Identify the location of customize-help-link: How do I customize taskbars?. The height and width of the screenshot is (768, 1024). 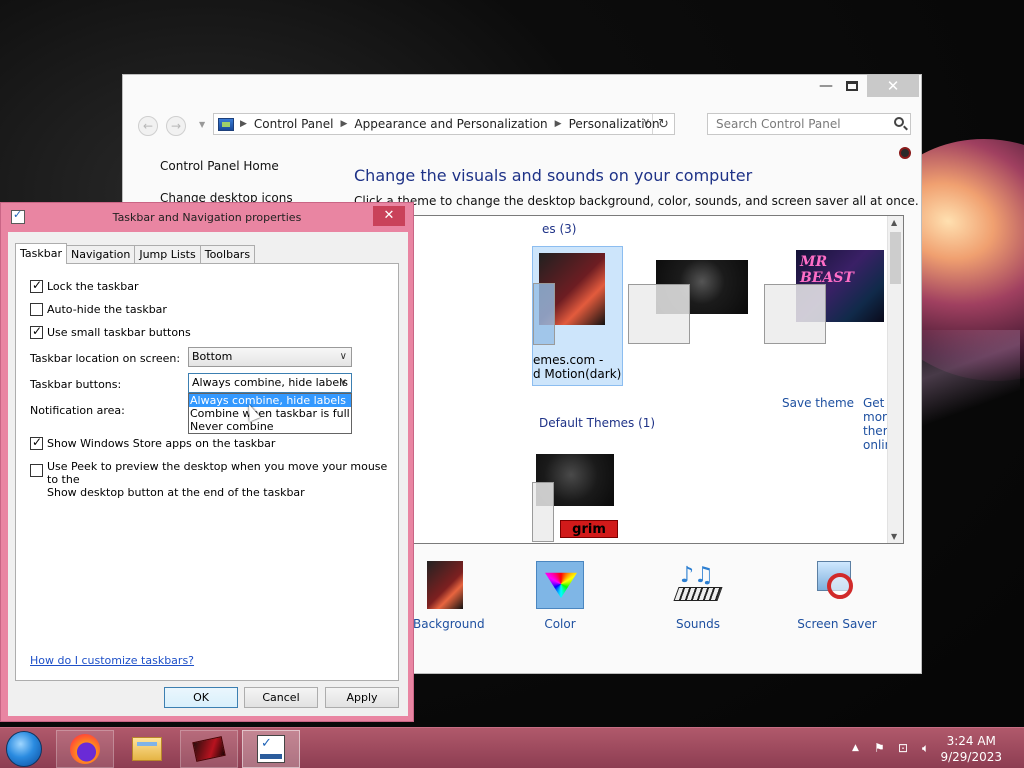
(112, 660).